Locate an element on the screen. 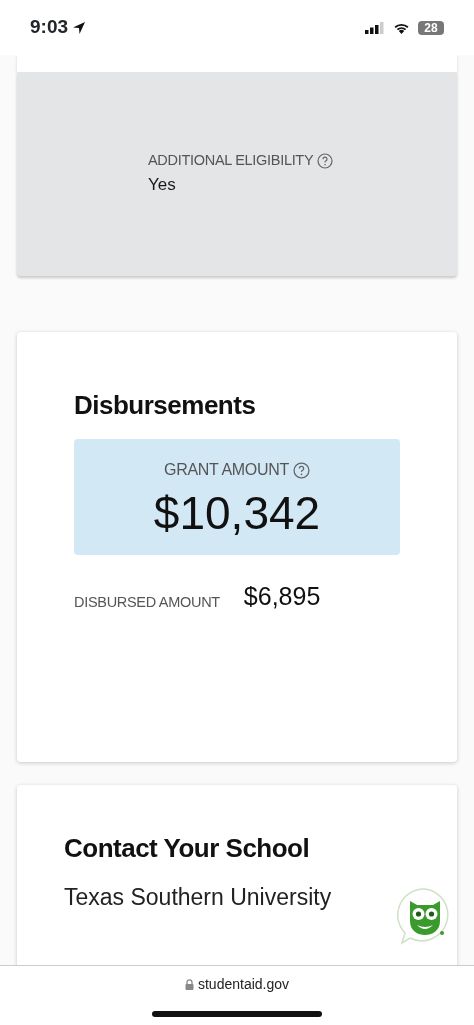 The width and height of the screenshot is (474, 1025). eligibility-label: ADDITIONAL ELIGIBILITY is located at coordinates (231, 161).